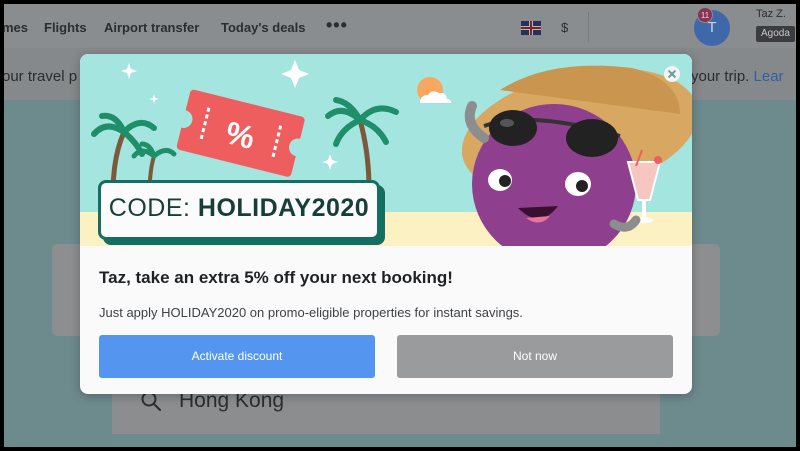 The width and height of the screenshot is (800, 451). What do you see at coordinates (531, 28) in the screenshot?
I see `uk-flag-icon` at bounding box center [531, 28].